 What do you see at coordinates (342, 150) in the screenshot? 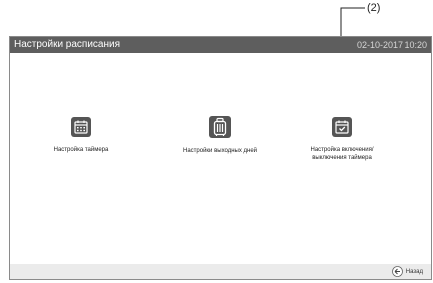
I see `tile-label-line-1: Настройка включения/` at bounding box center [342, 150].